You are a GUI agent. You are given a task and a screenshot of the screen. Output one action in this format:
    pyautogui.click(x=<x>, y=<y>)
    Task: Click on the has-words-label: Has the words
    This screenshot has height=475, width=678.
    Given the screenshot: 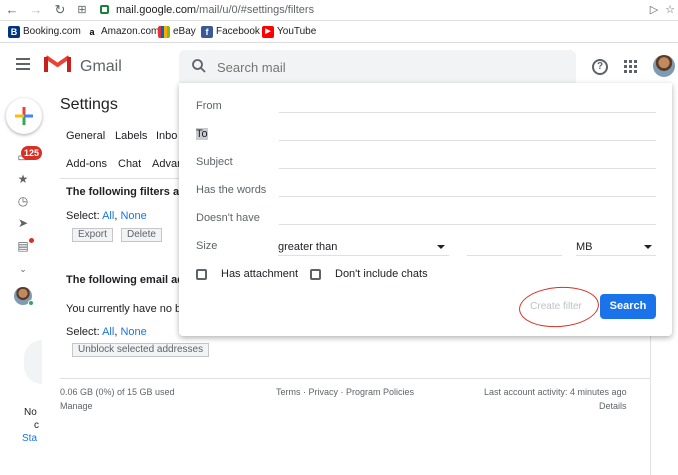 What is the action you would take?
    pyautogui.click(x=231, y=190)
    